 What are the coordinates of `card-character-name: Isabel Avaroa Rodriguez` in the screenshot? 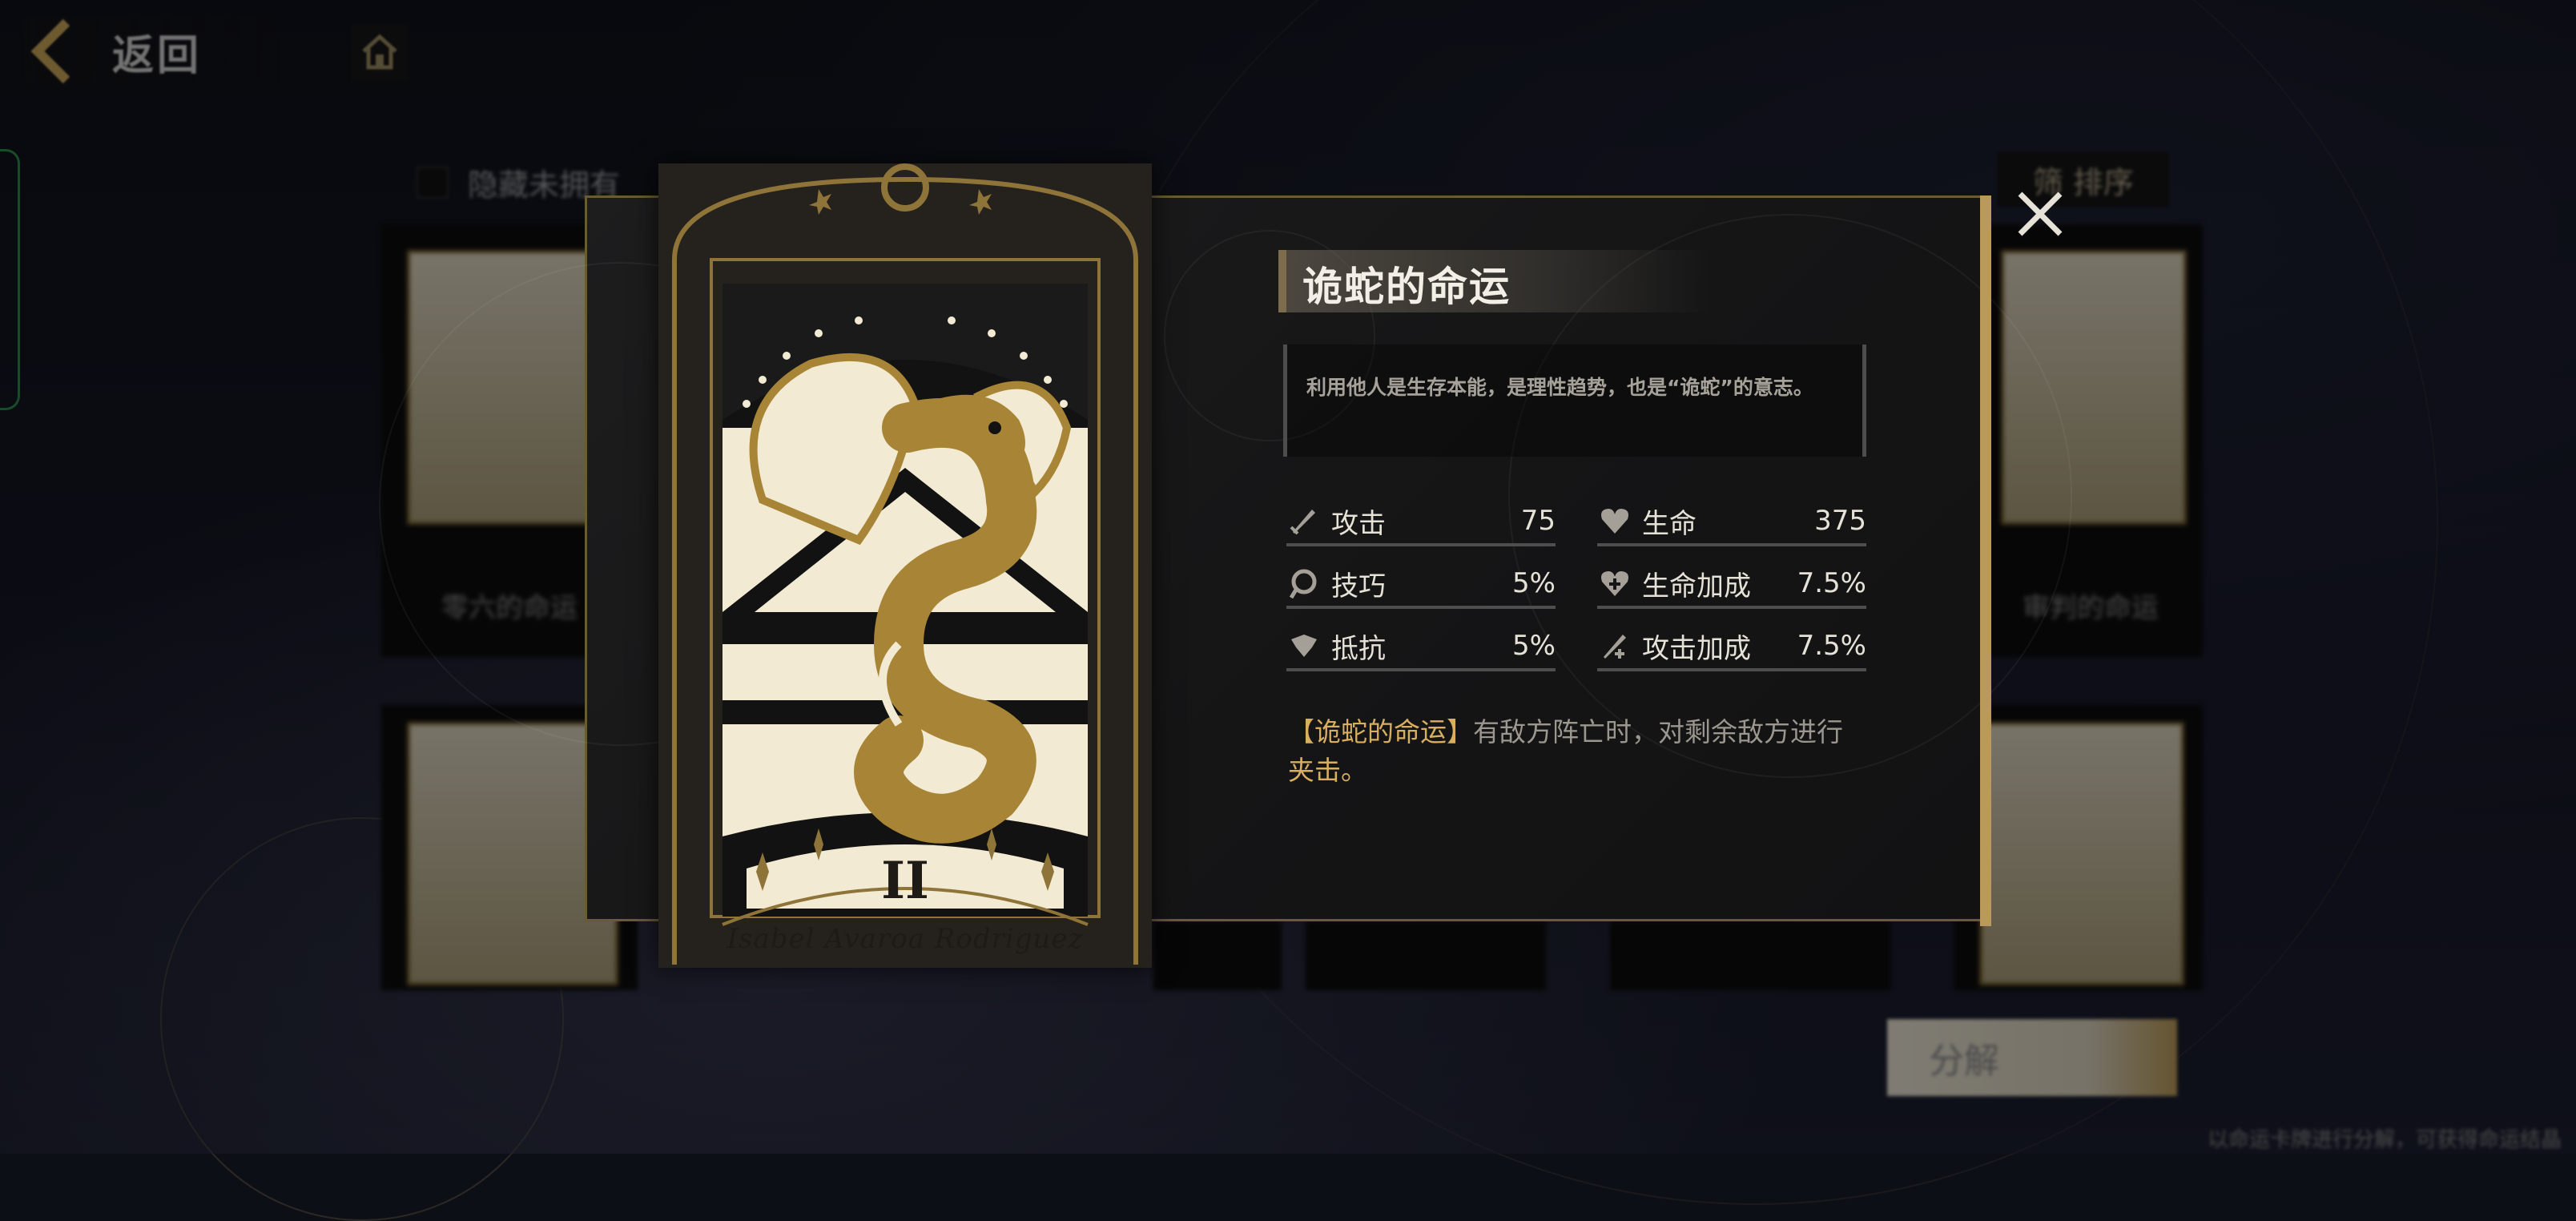 It's located at (905, 939).